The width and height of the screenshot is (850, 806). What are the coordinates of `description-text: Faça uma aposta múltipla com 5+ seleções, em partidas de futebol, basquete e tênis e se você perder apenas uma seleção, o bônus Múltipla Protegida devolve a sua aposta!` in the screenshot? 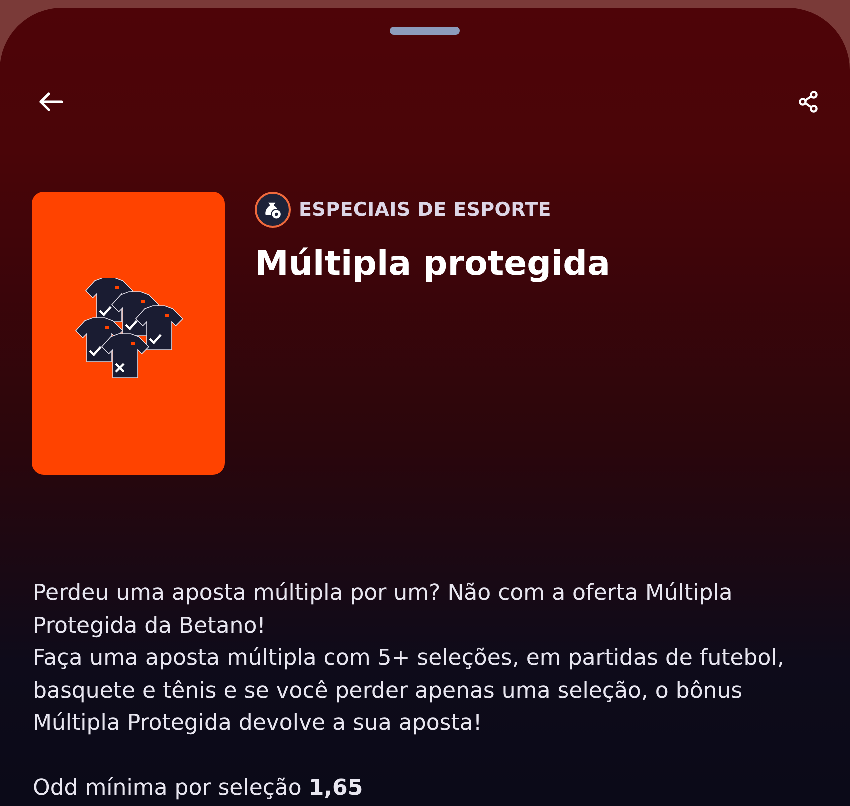 It's located at (409, 691).